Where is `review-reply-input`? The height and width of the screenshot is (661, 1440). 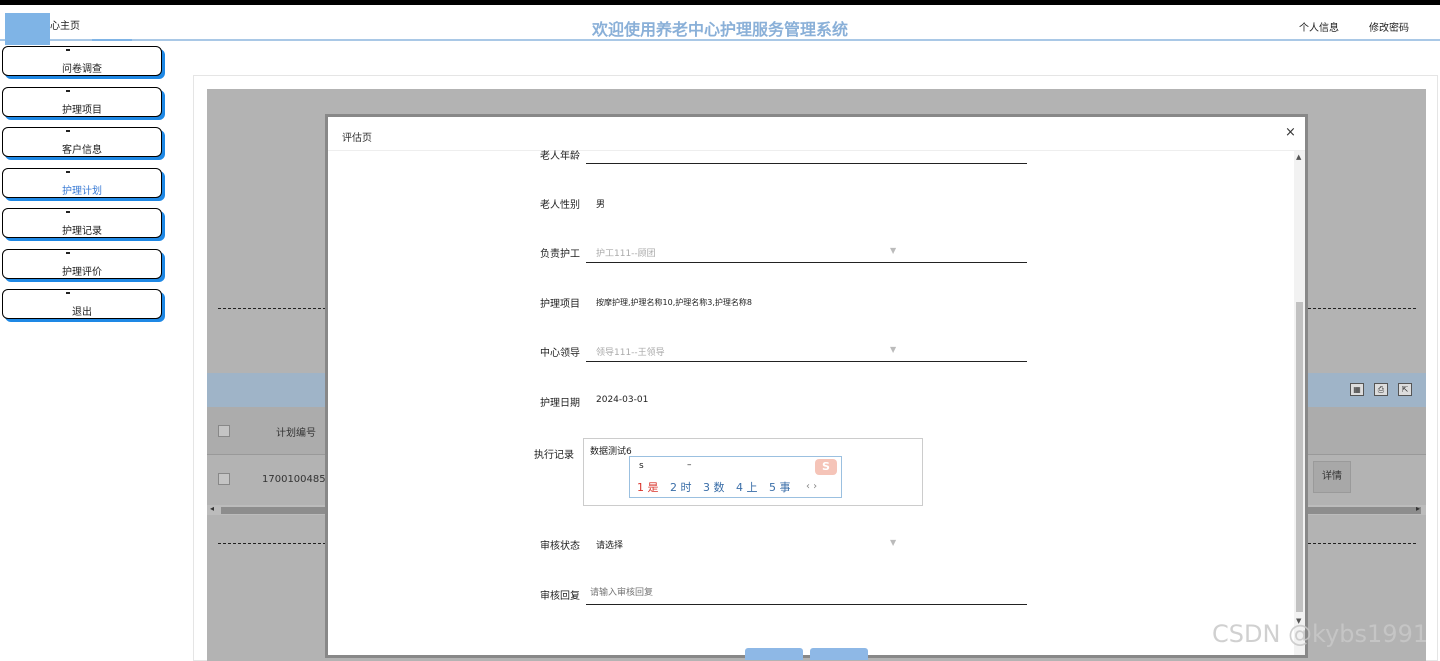 review-reply-input is located at coordinates (805, 593).